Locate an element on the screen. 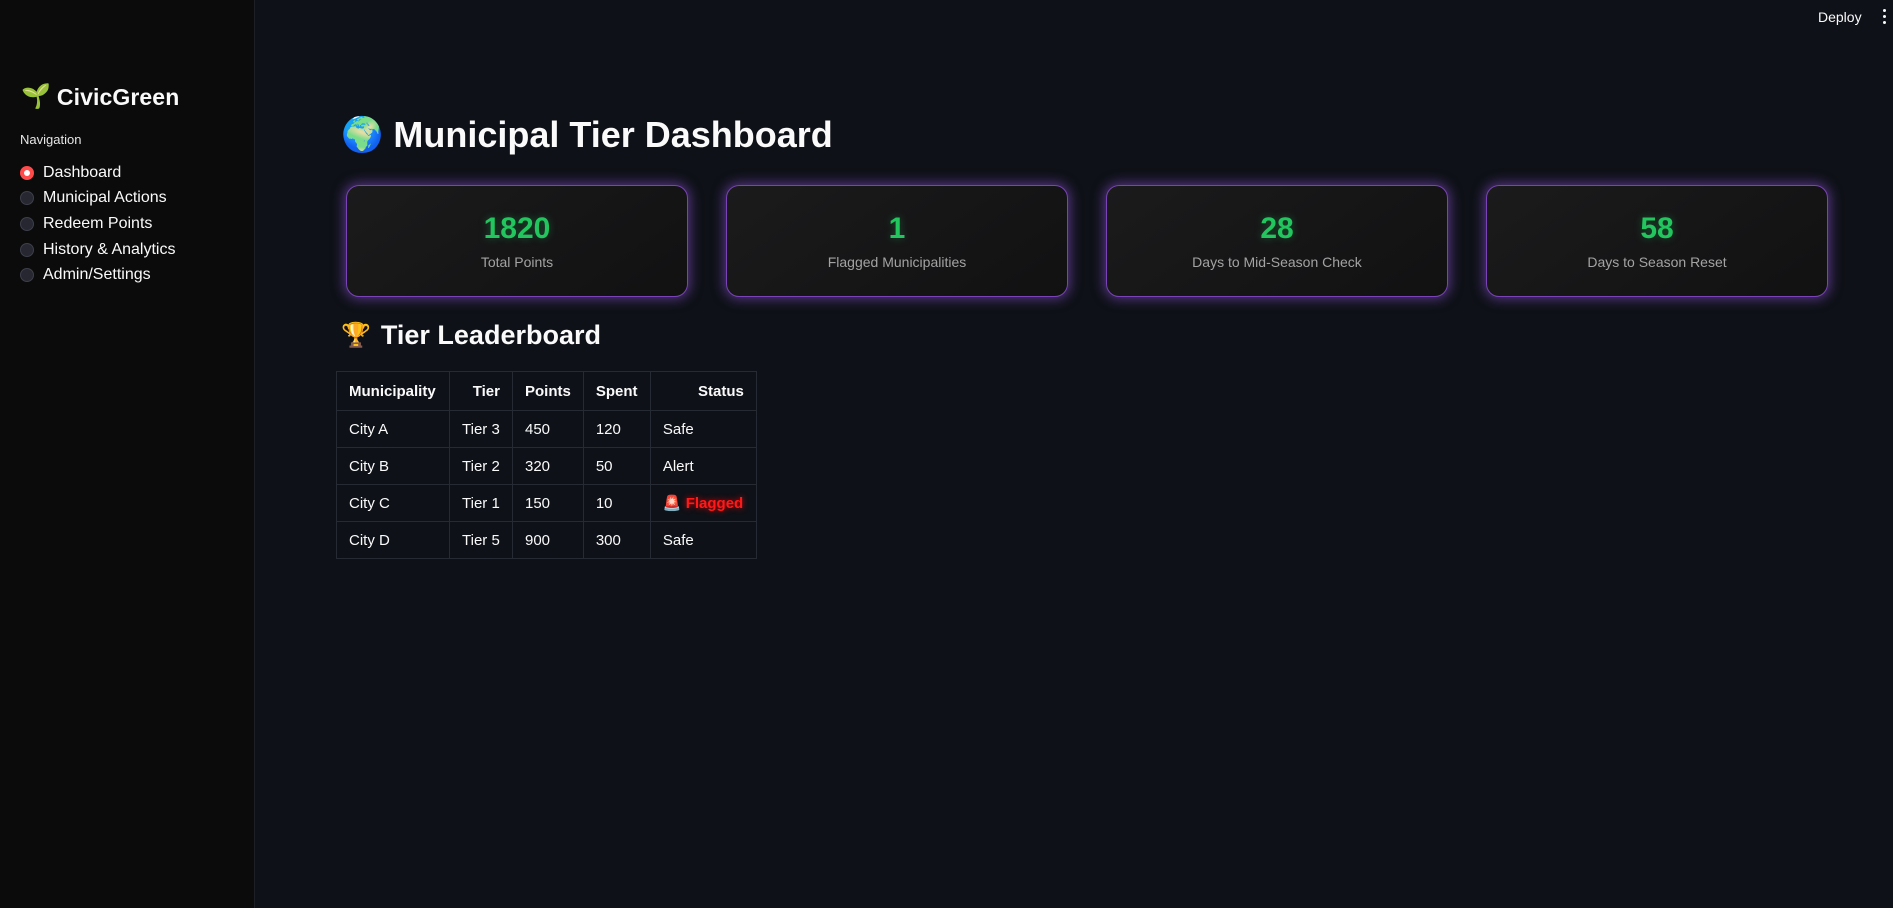  nav-item-label: Redeem Points is located at coordinates (98, 223).